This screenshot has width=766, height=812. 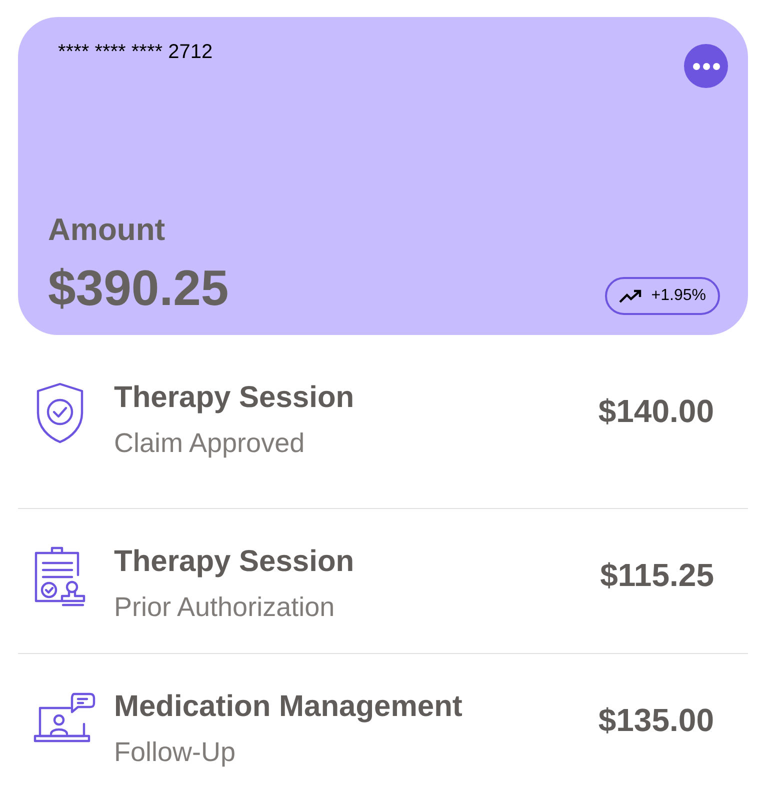 I want to click on item-amount: $135.00, so click(x=656, y=720).